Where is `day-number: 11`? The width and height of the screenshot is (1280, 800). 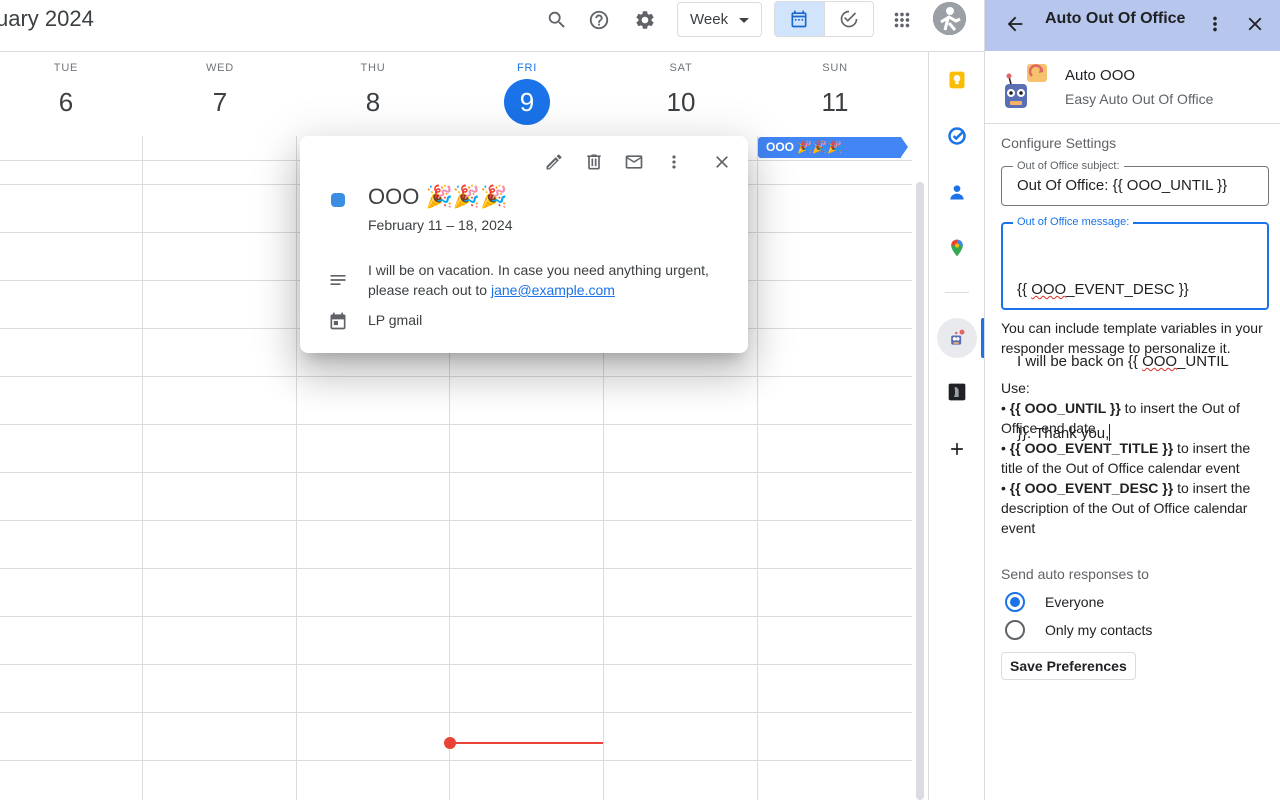
day-number: 11 is located at coordinates (835, 102).